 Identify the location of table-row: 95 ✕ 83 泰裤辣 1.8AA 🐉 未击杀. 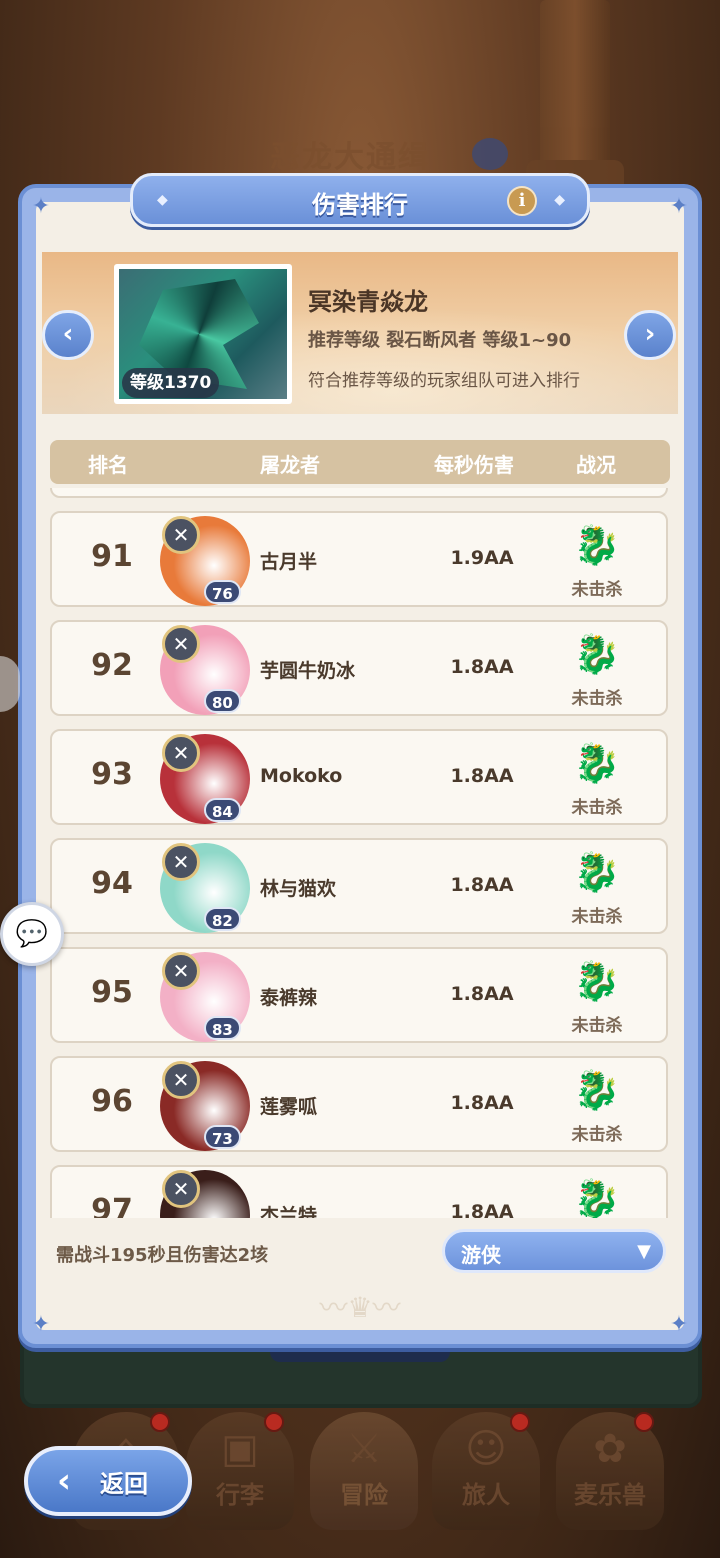
(359, 995).